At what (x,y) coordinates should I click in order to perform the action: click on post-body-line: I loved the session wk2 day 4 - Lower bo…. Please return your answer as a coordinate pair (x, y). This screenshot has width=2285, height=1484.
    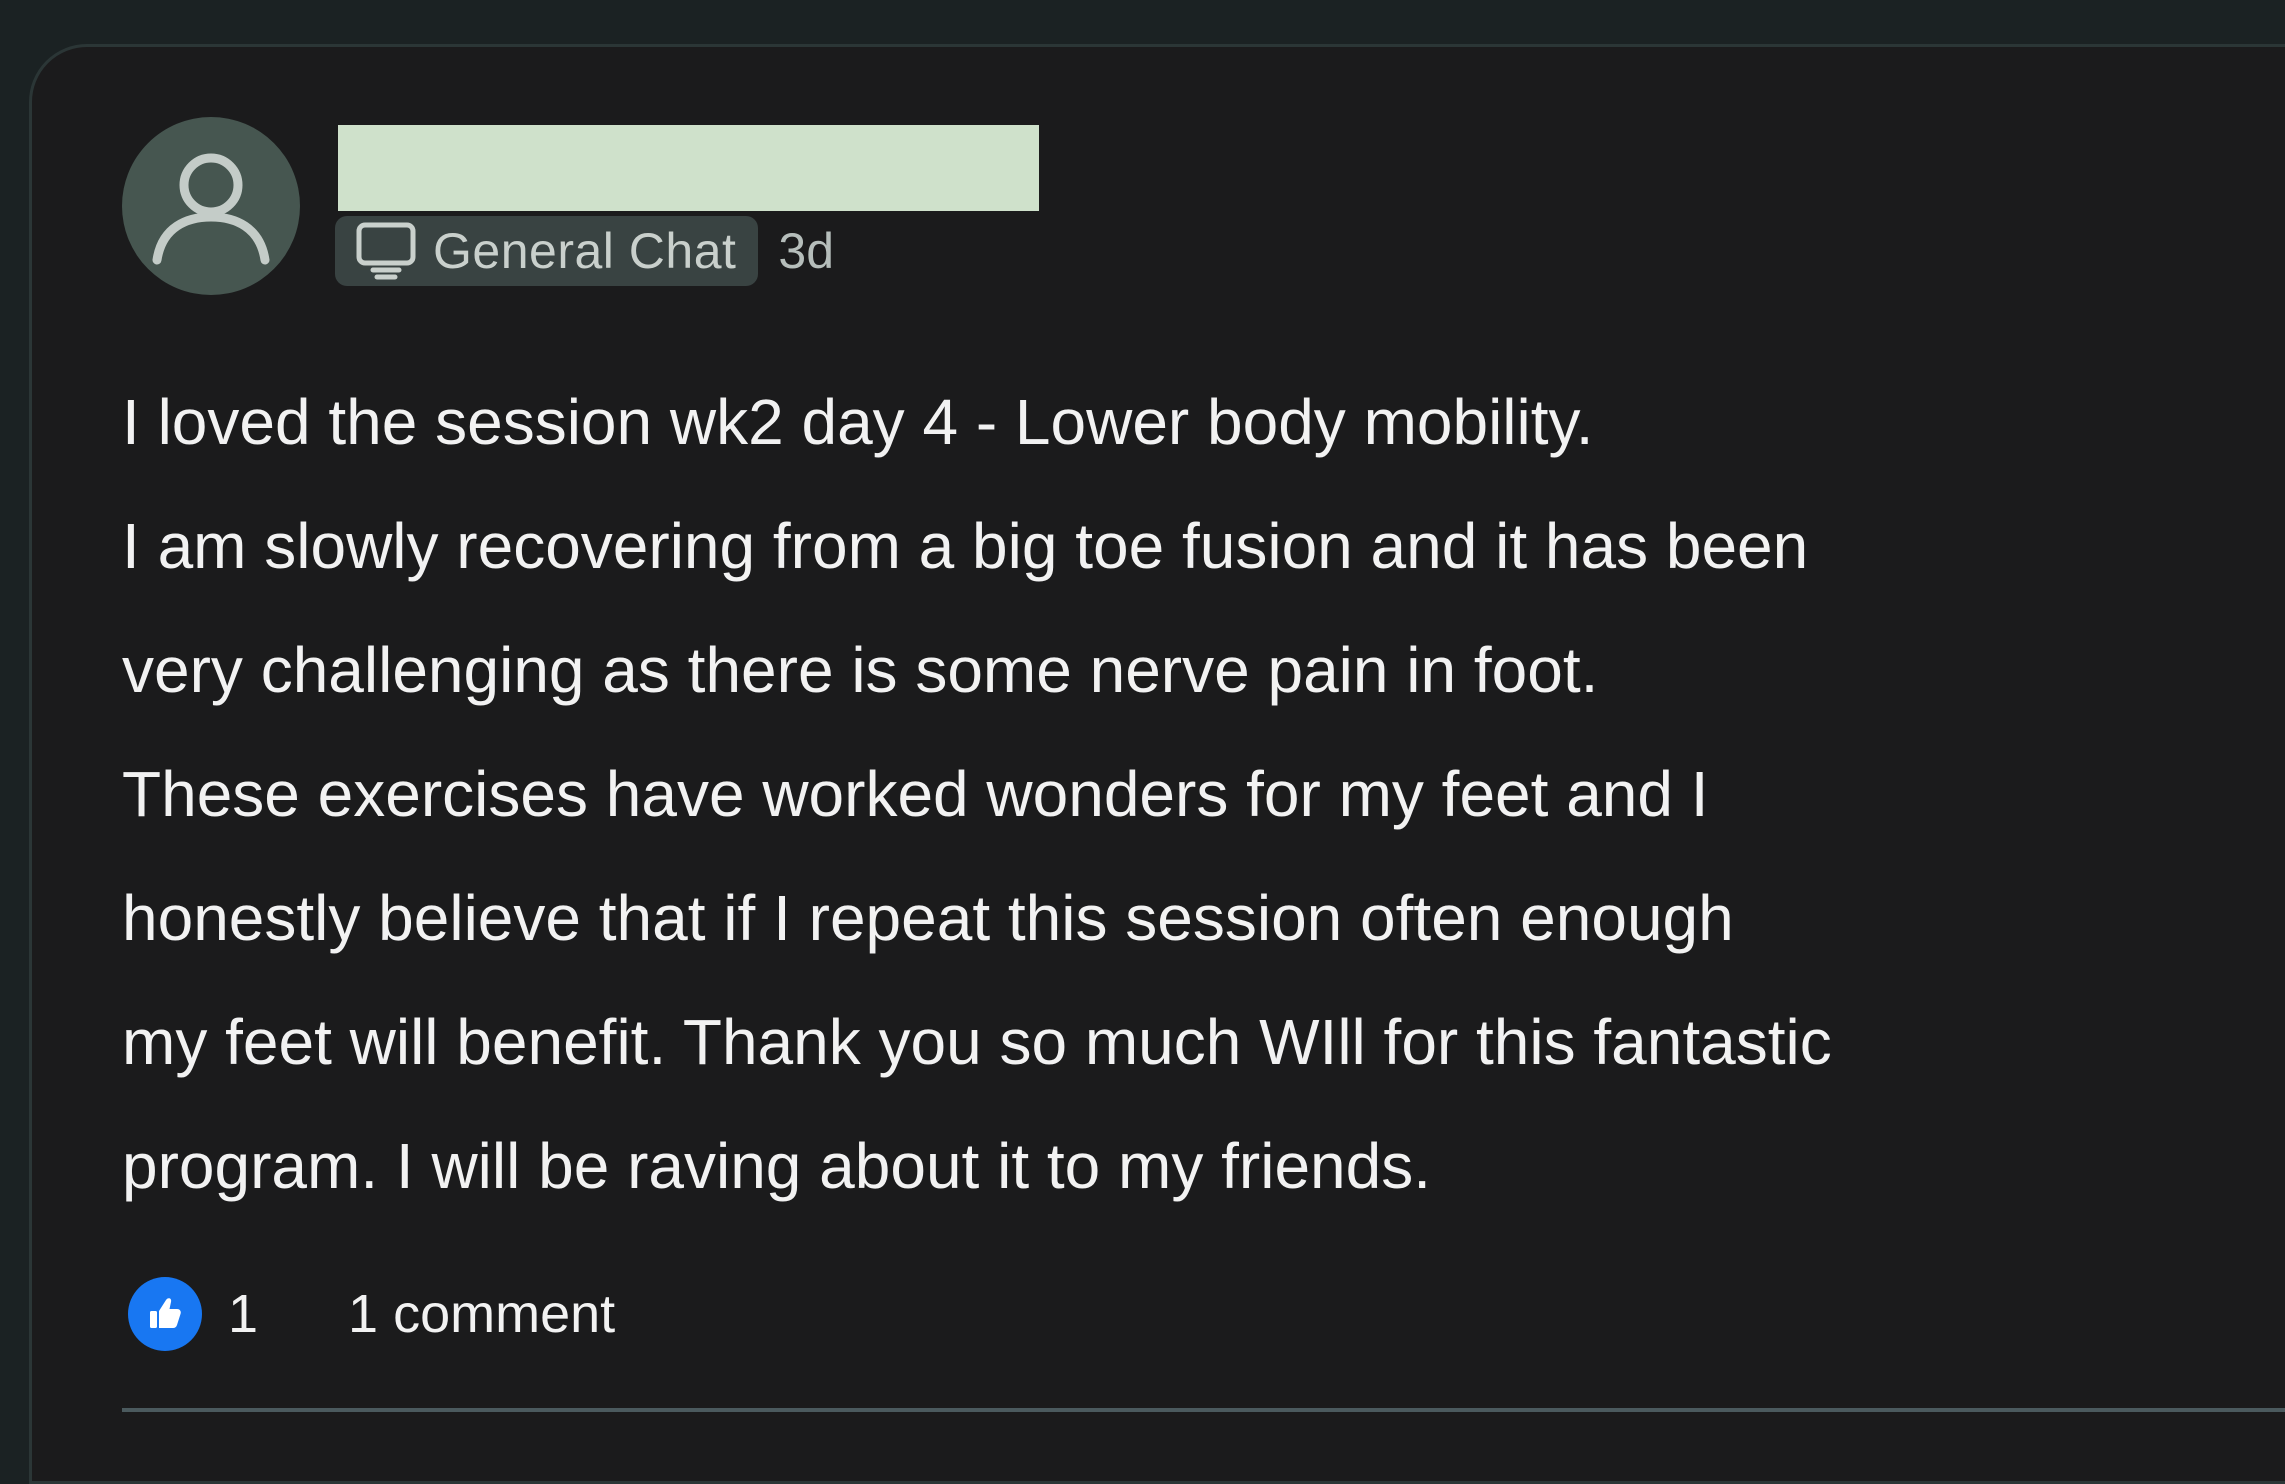
    Looking at the image, I should click on (858, 422).